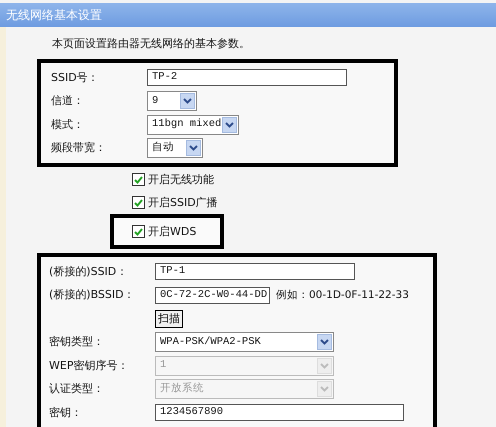 This screenshot has height=427, width=496. I want to click on scan-button: 扫描, so click(169, 319).